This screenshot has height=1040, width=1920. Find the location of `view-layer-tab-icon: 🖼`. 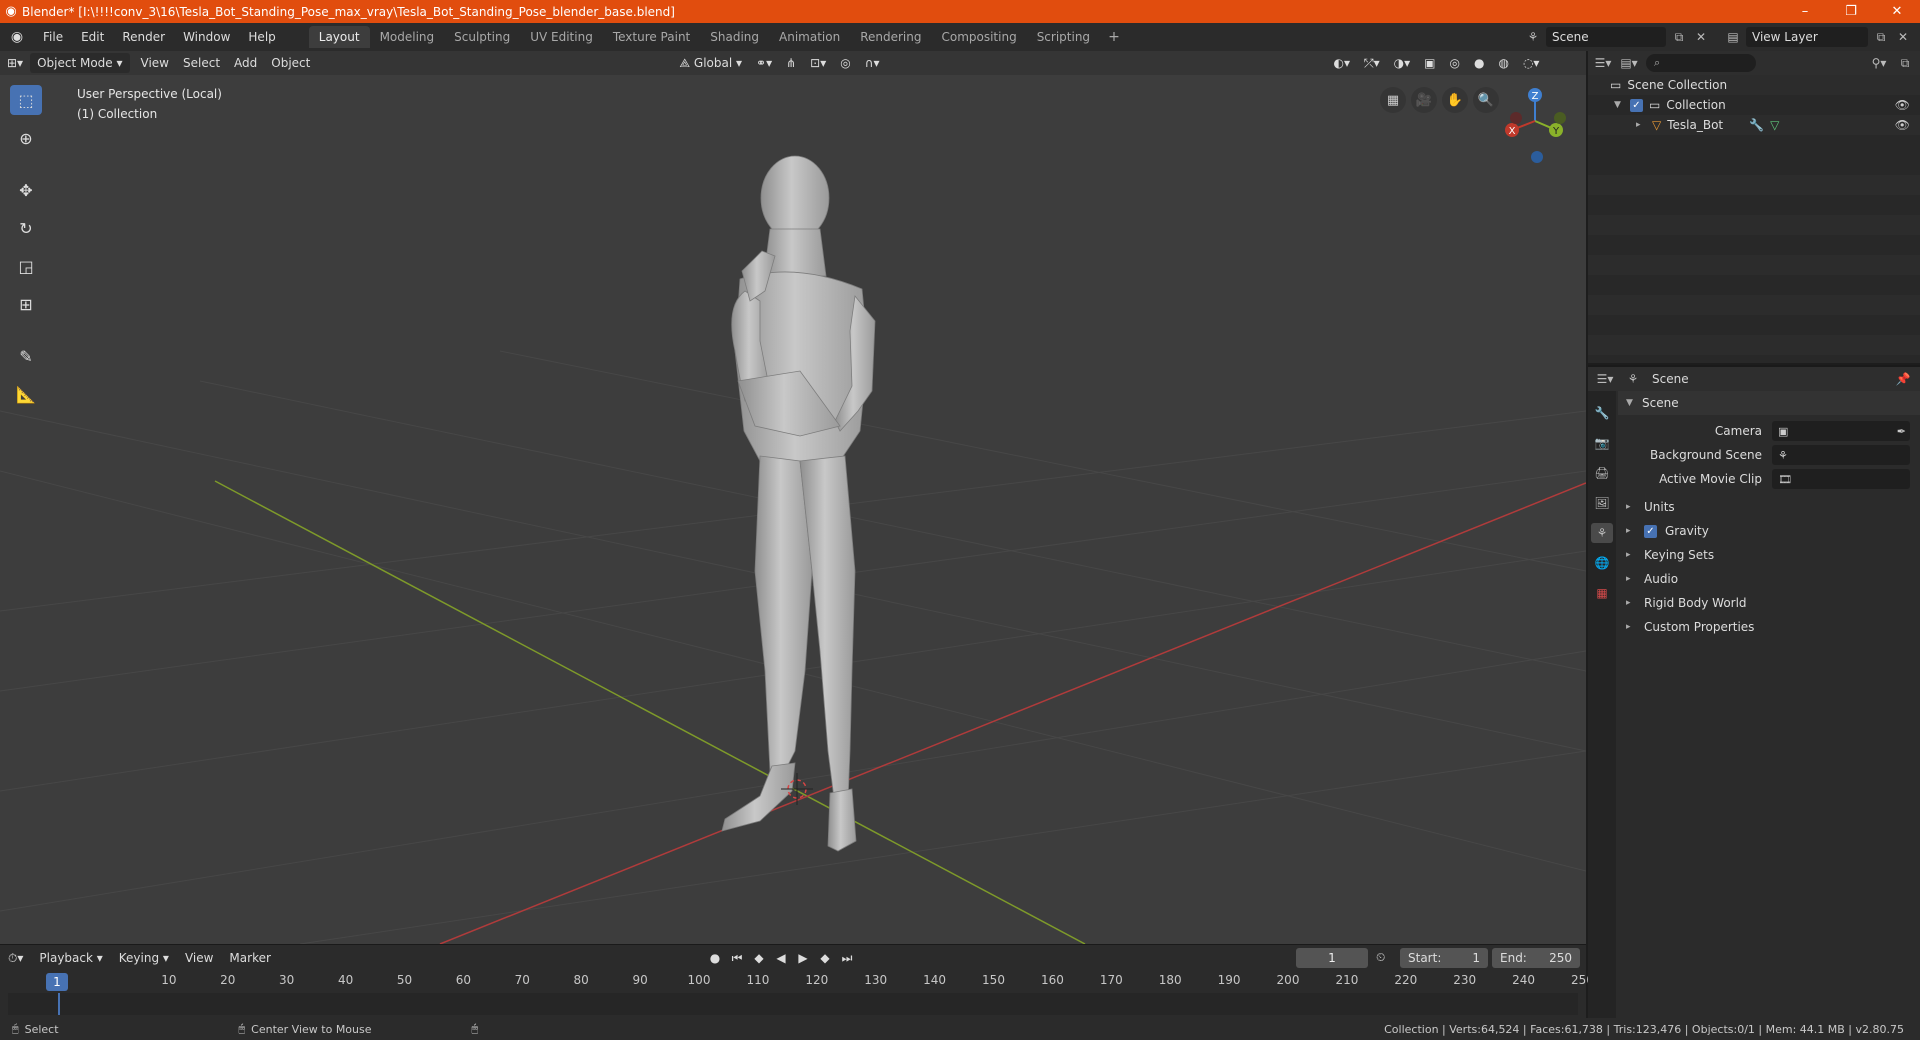

view-layer-tab-icon: 🖼 is located at coordinates (1602, 503).